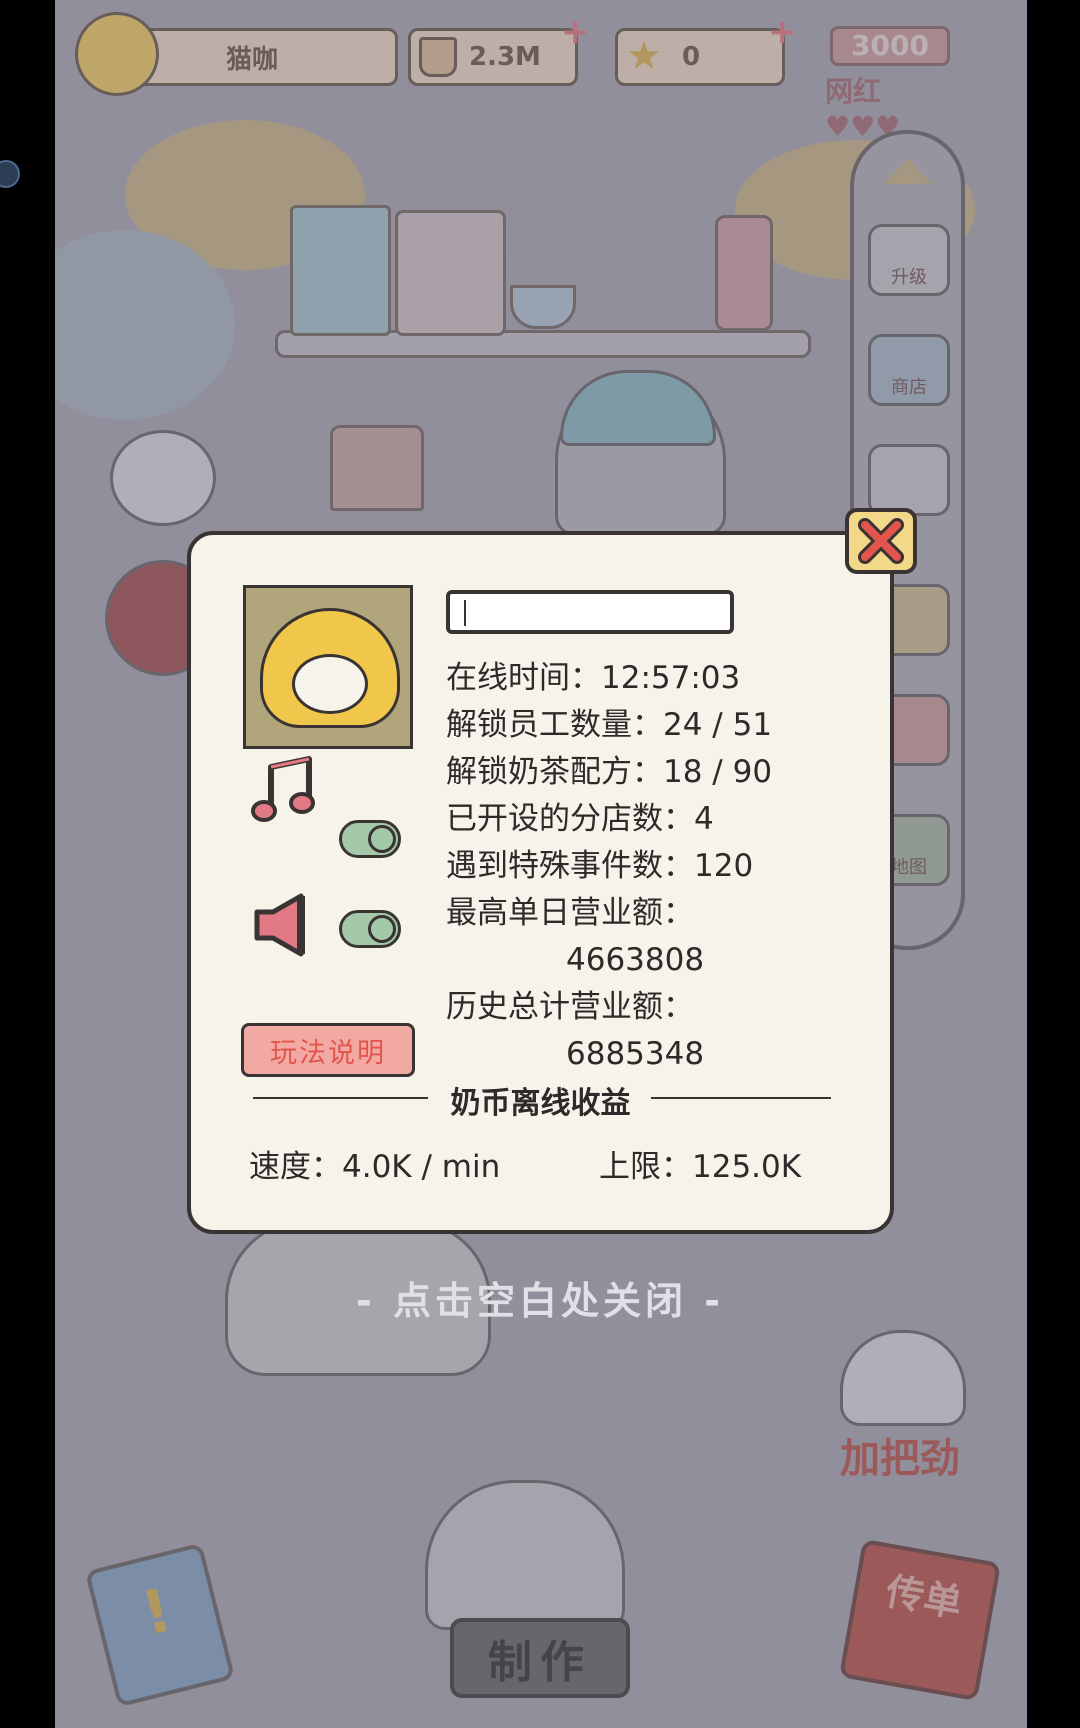  Describe the element at coordinates (593, 678) in the screenshot. I see `stat-online-time: 在线时间：12:57:03` at that location.